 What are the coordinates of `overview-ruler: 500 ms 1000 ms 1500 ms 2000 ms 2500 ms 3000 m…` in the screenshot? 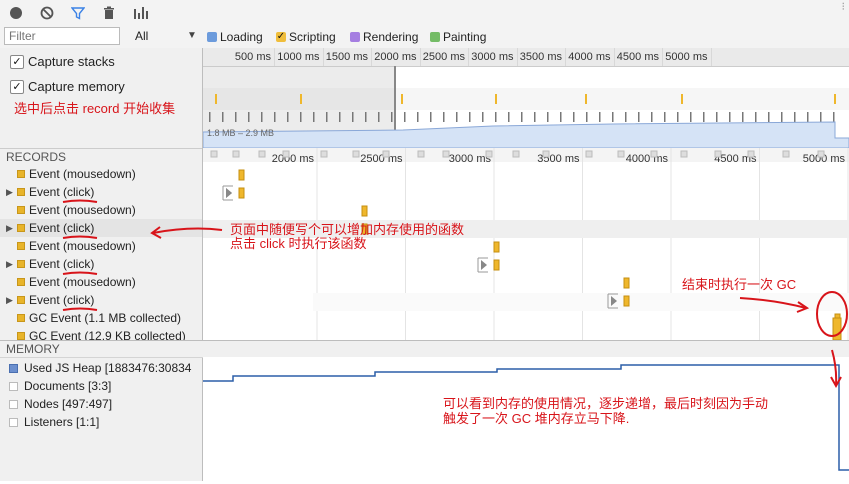 It's located at (526, 57).